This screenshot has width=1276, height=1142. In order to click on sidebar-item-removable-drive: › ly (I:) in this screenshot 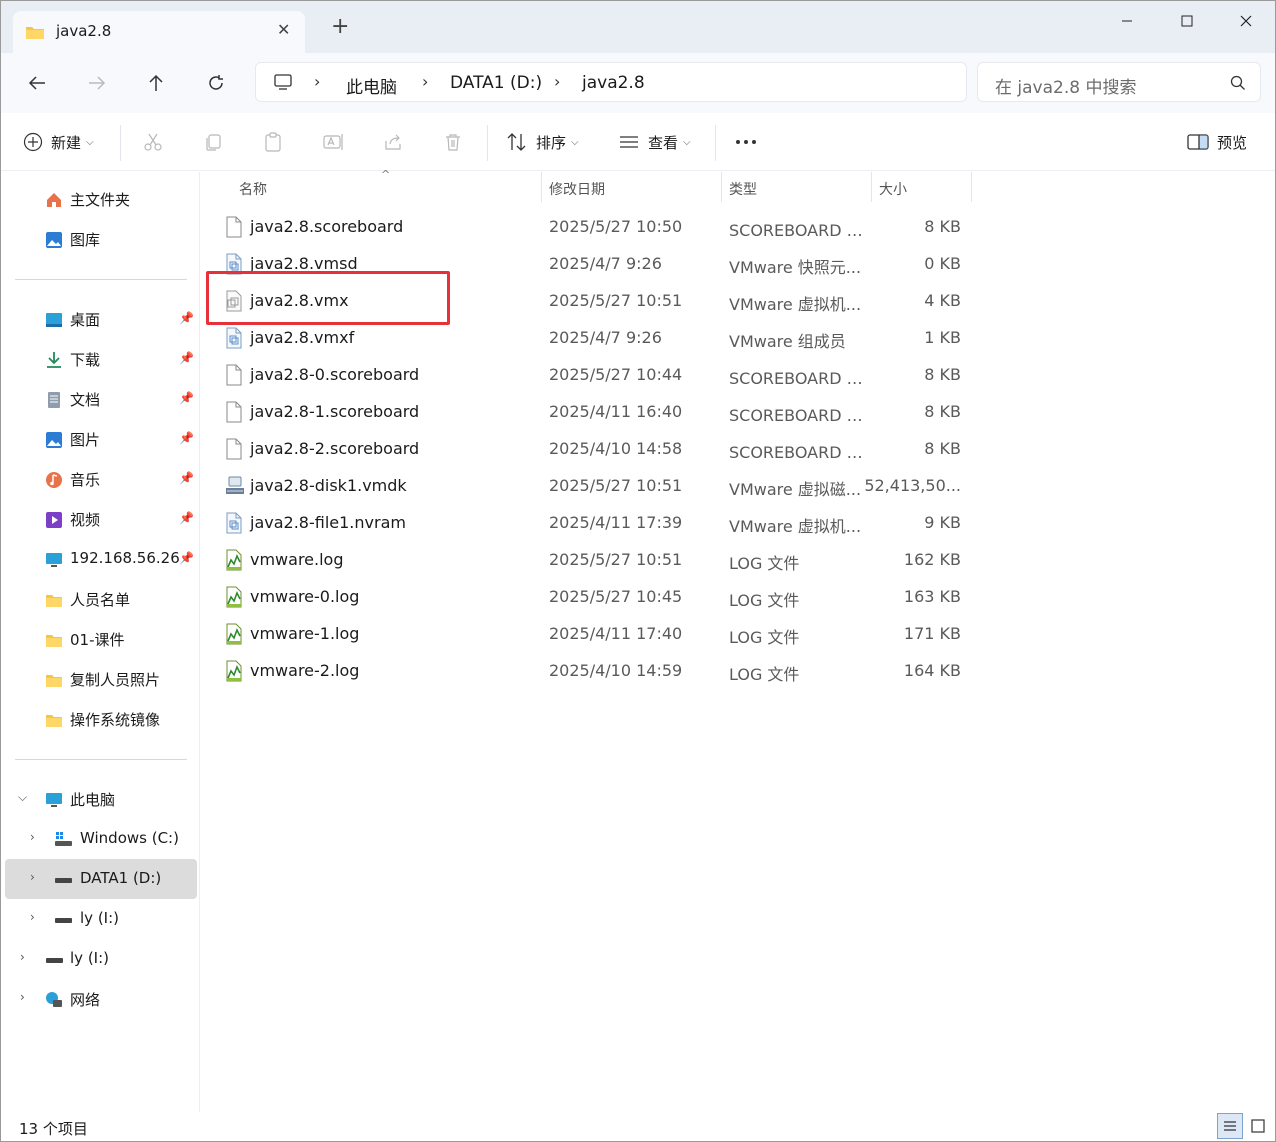, I will do `click(100, 959)`.